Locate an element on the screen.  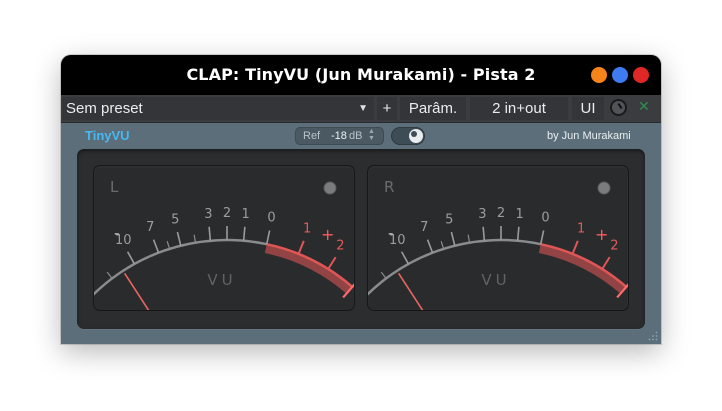
resize-grip-icon is located at coordinates (653, 336).